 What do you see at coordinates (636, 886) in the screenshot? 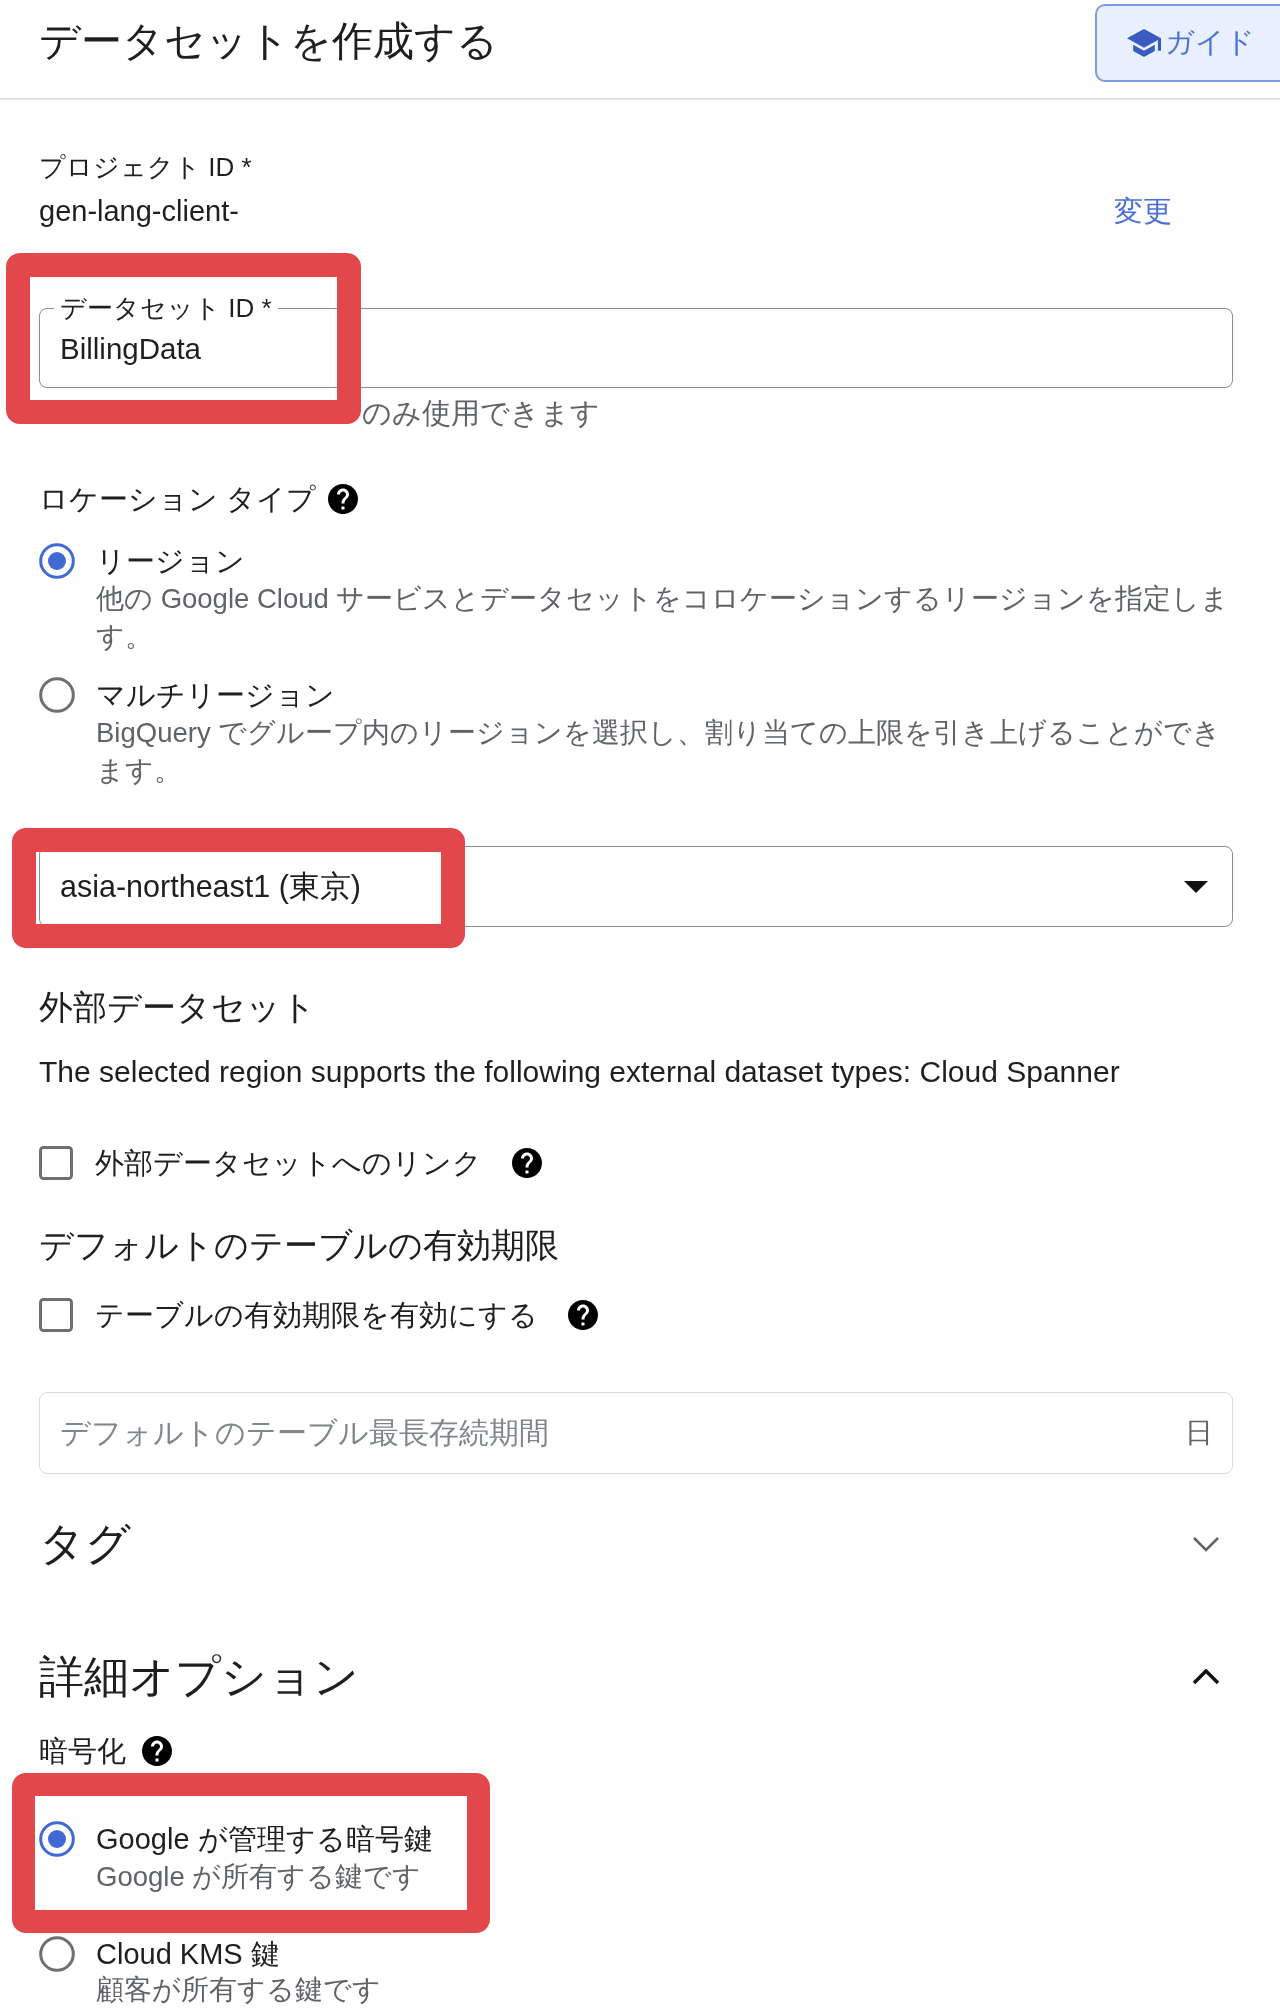
I see `region-dropdown: asia-northeast1 (東京)` at bounding box center [636, 886].